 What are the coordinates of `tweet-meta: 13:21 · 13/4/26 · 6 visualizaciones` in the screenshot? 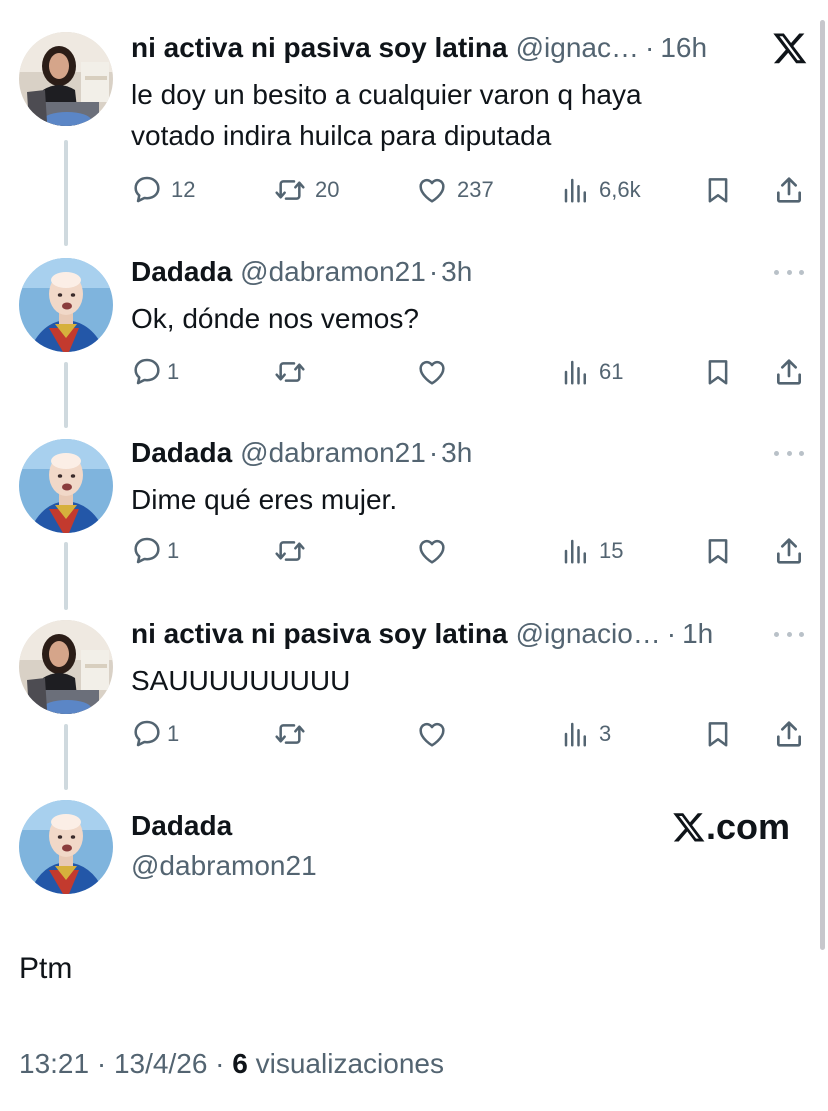 It's located at (231, 1064).